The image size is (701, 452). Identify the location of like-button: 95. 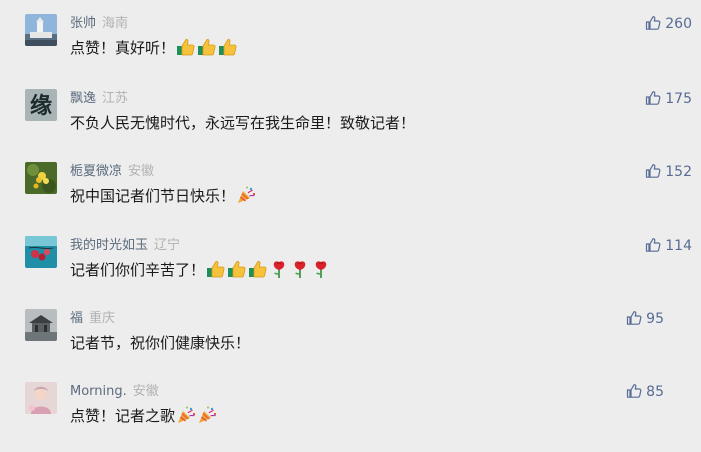
(645, 319).